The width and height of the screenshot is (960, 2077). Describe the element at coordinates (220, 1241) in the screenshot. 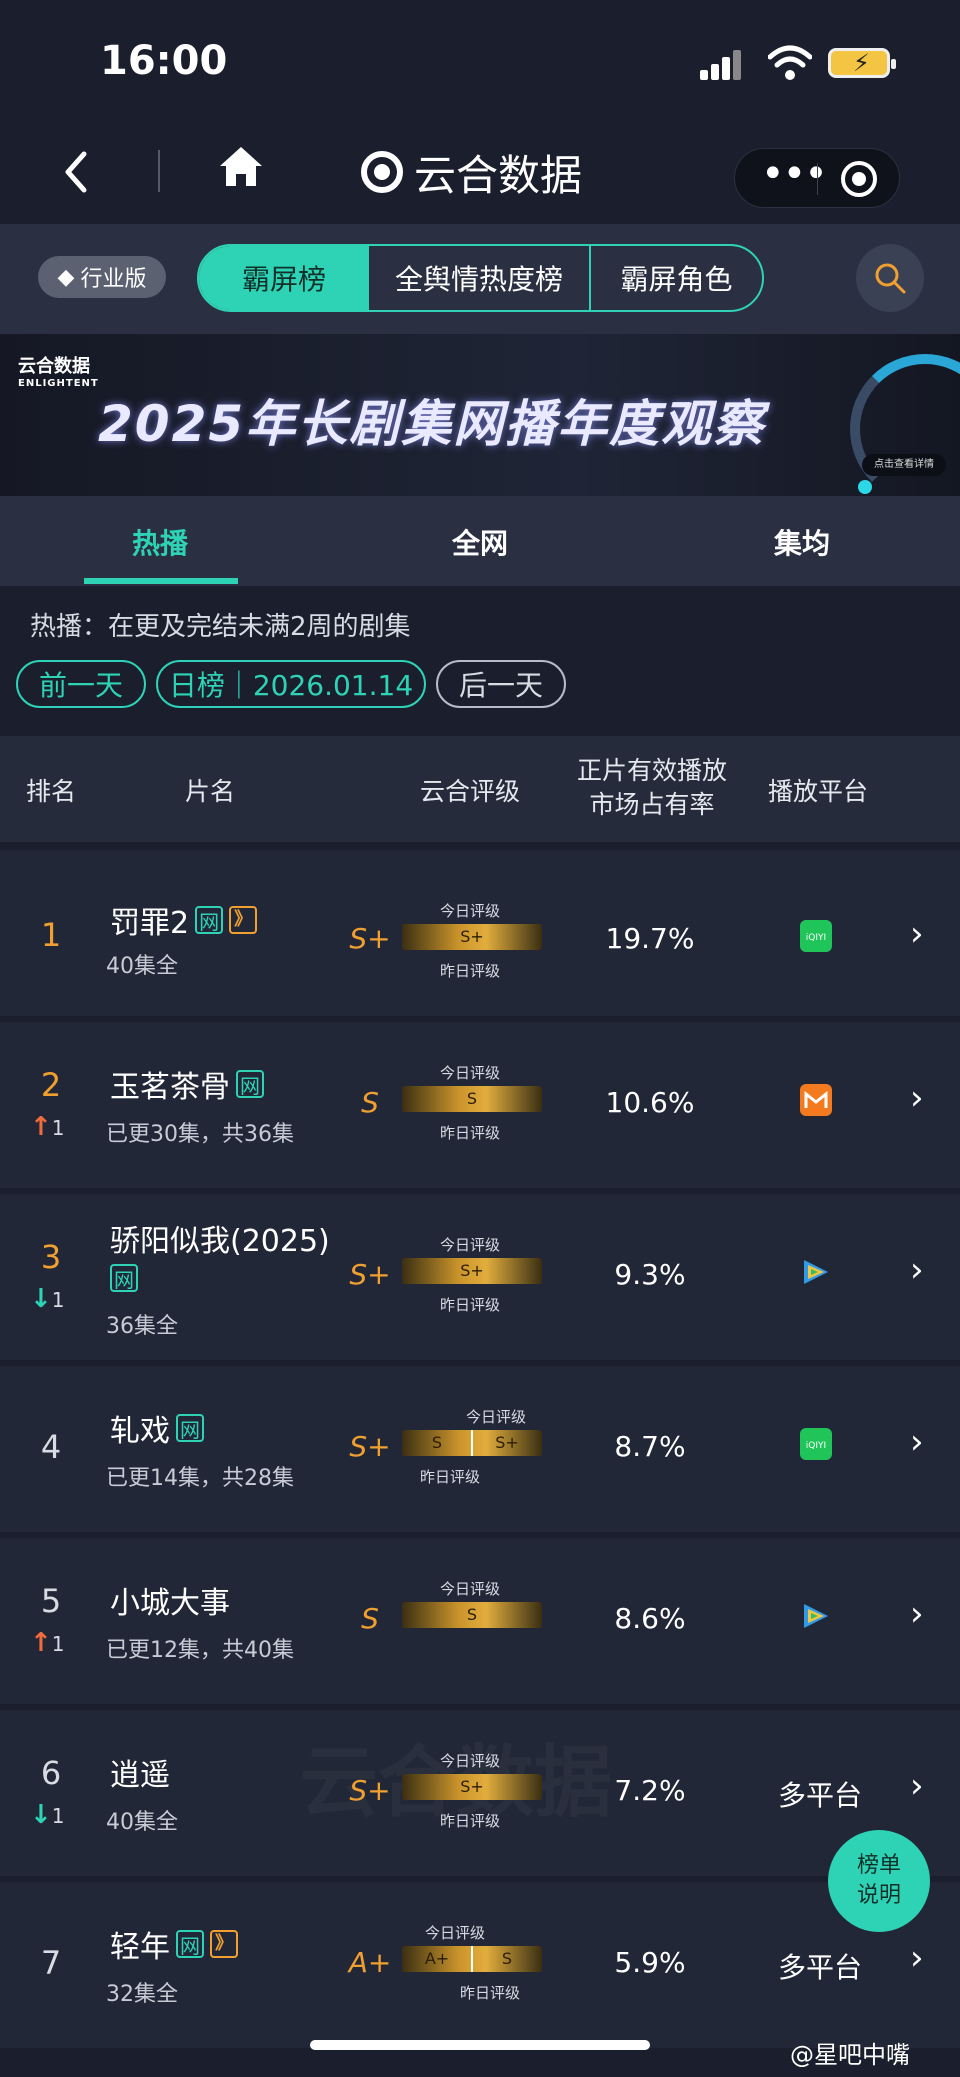

I see `show-title-text: 骄阳似我(2025)` at that location.